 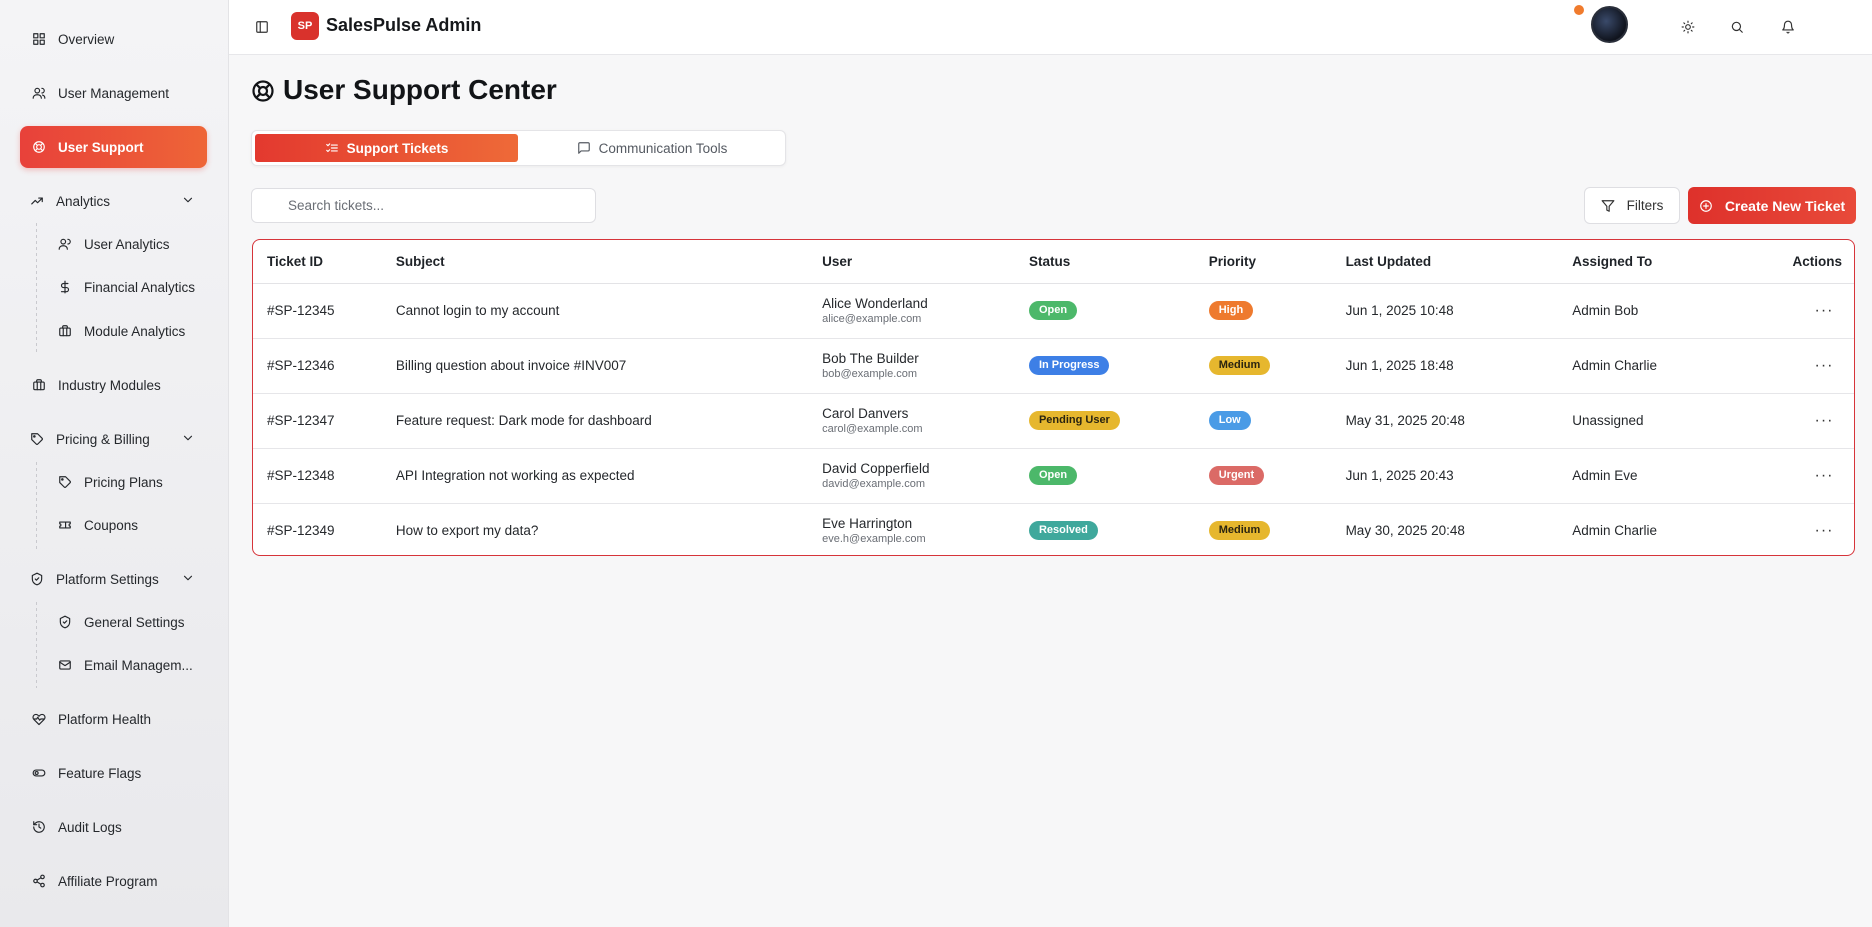 What do you see at coordinates (83, 201) in the screenshot?
I see `sidebar-item-label: Analytics` at bounding box center [83, 201].